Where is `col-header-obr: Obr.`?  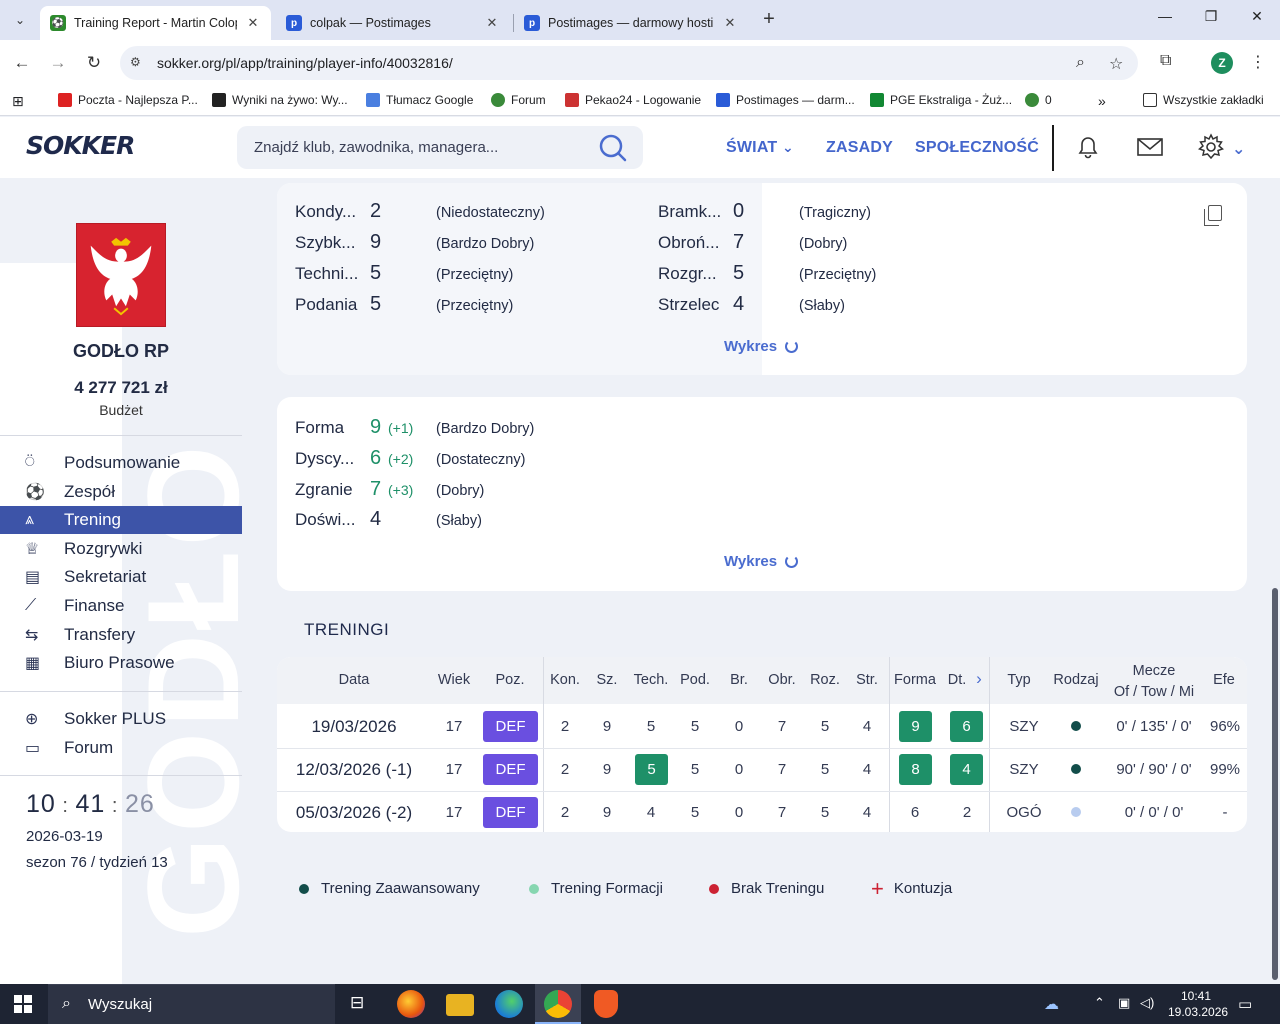 col-header-obr: Obr. is located at coordinates (782, 680).